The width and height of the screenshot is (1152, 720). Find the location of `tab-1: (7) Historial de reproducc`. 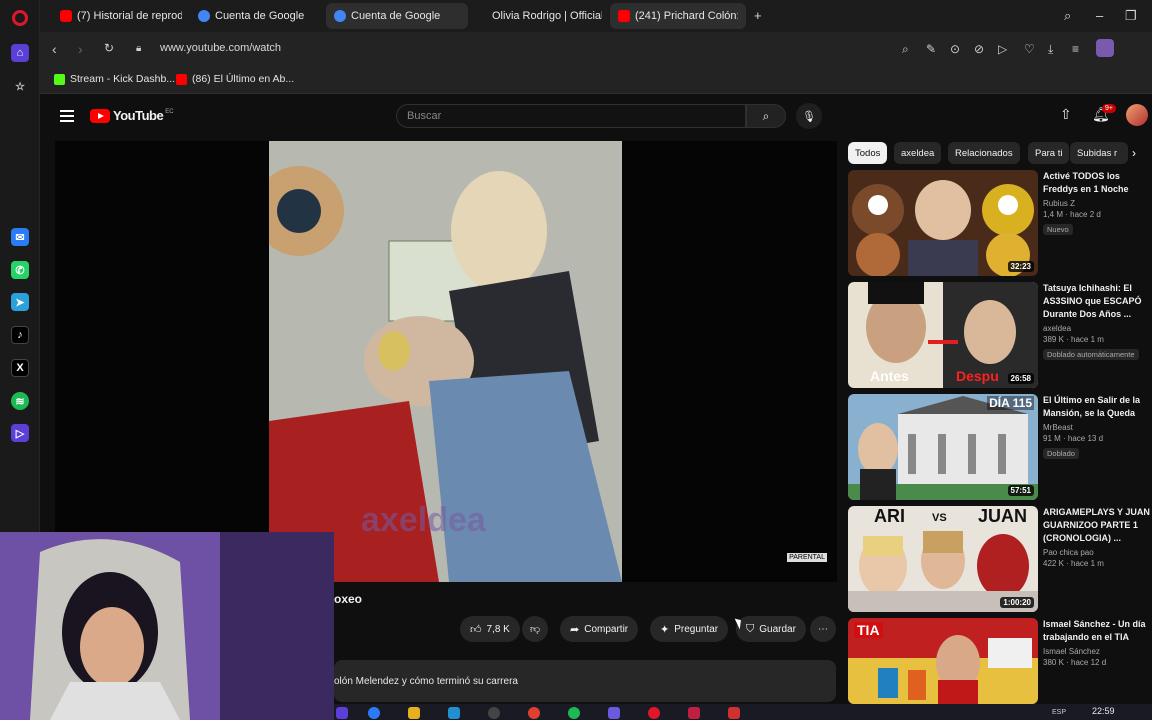

tab-1: (7) Historial de reproducc is located at coordinates (121, 16).